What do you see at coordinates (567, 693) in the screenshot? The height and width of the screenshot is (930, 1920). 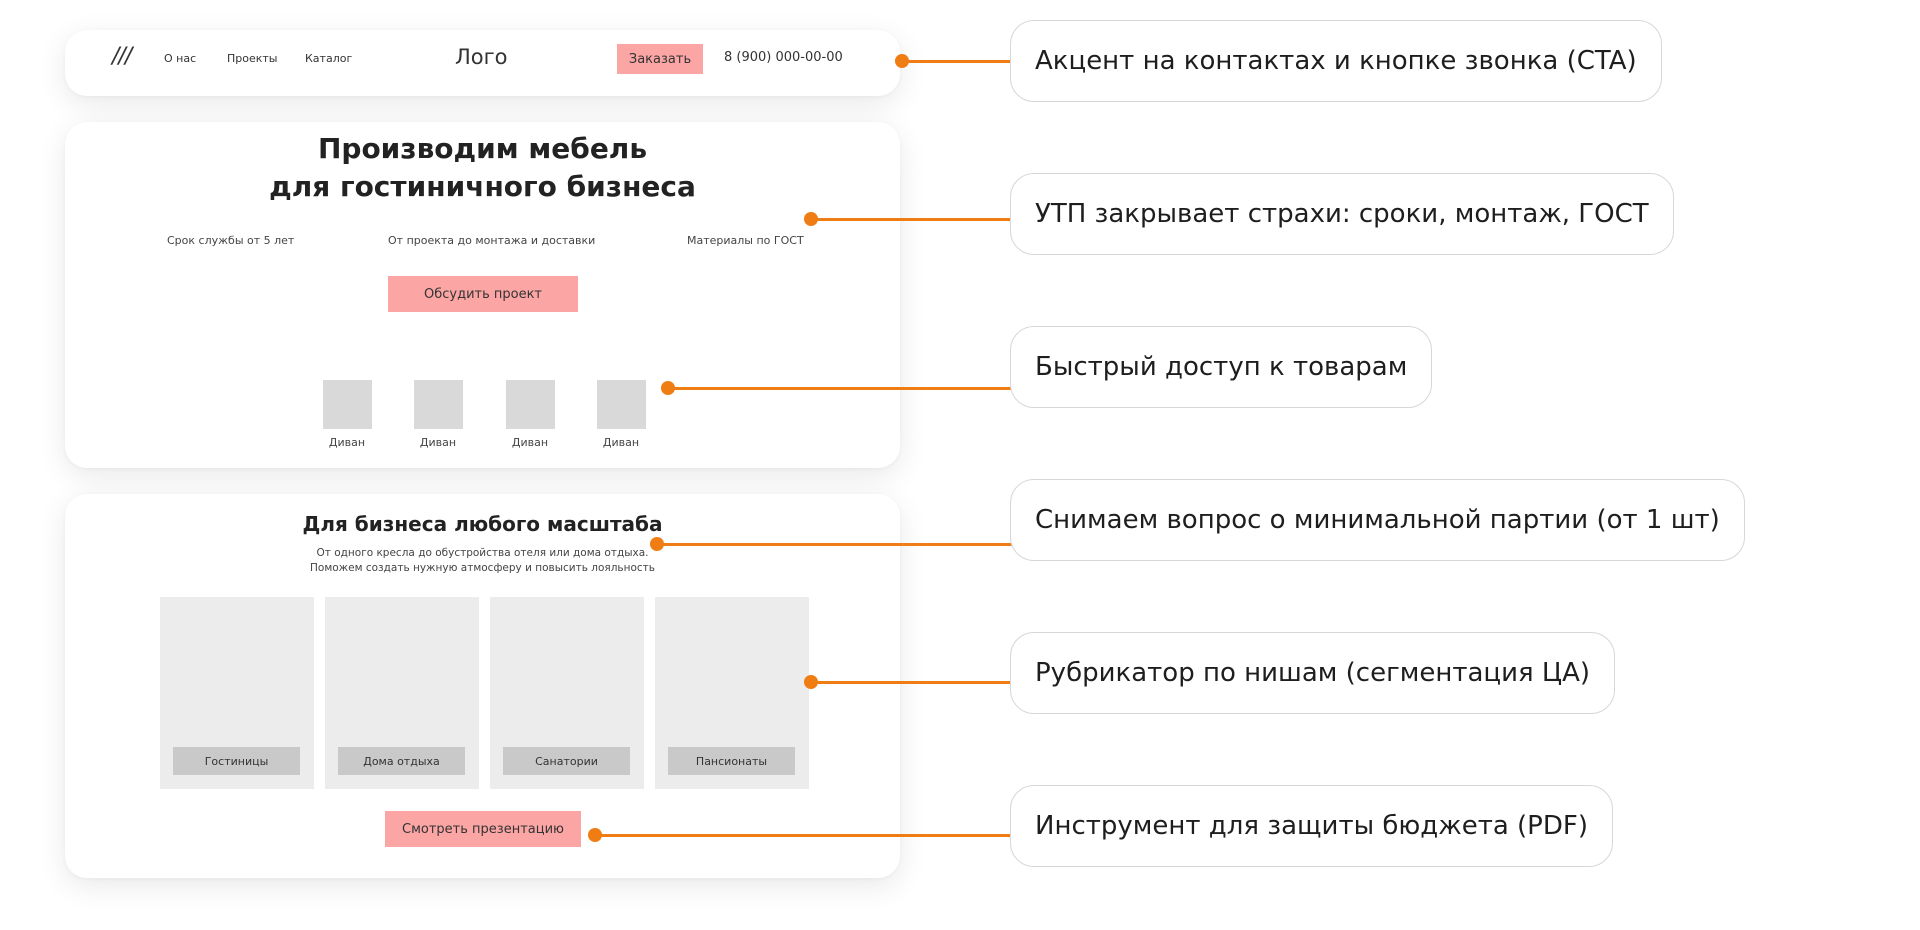 I see `niche-card-sanatoriums: Санатории` at bounding box center [567, 693].